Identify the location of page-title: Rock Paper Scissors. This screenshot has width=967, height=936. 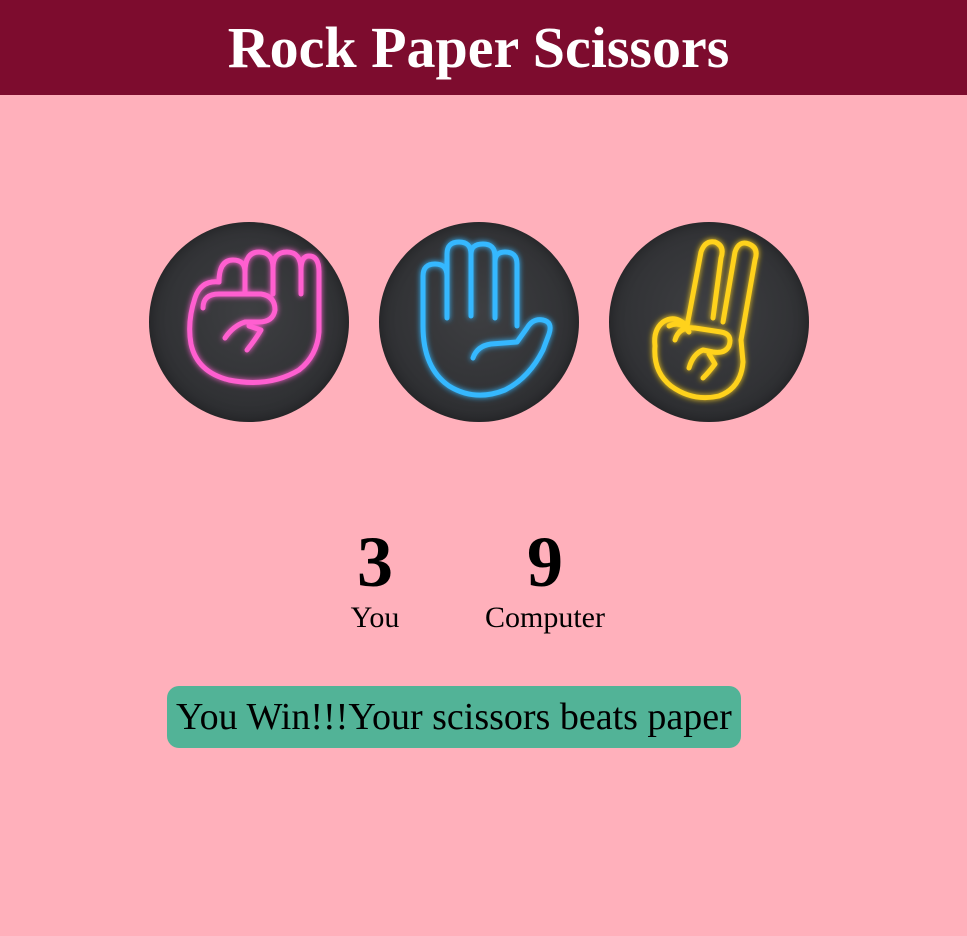
(478, 47).